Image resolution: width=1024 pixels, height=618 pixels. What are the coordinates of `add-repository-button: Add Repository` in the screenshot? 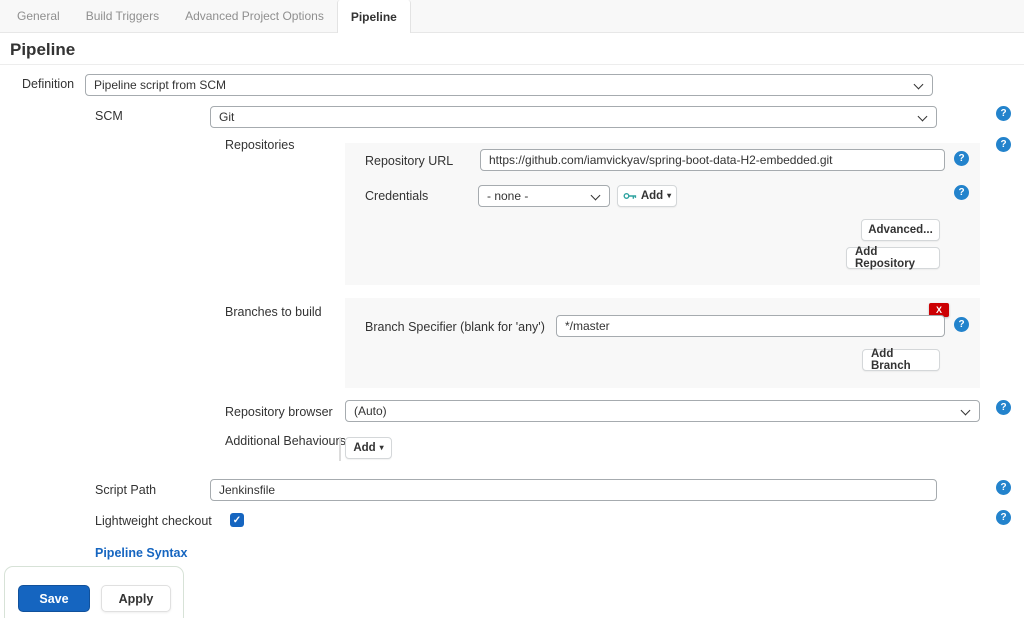 It's located at (893, 258).